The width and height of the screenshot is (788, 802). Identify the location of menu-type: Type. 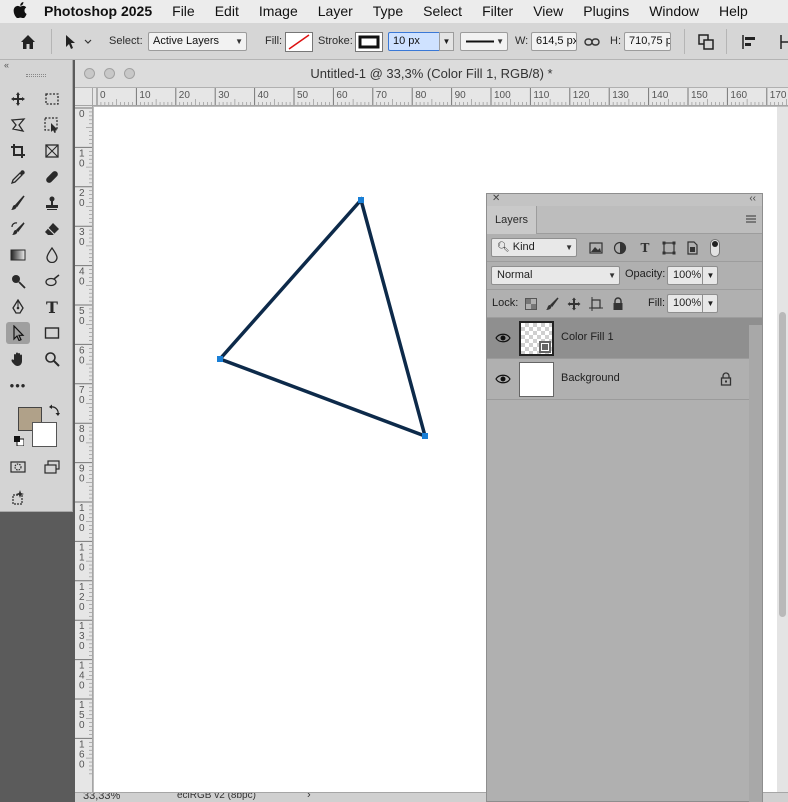
(388, 11).